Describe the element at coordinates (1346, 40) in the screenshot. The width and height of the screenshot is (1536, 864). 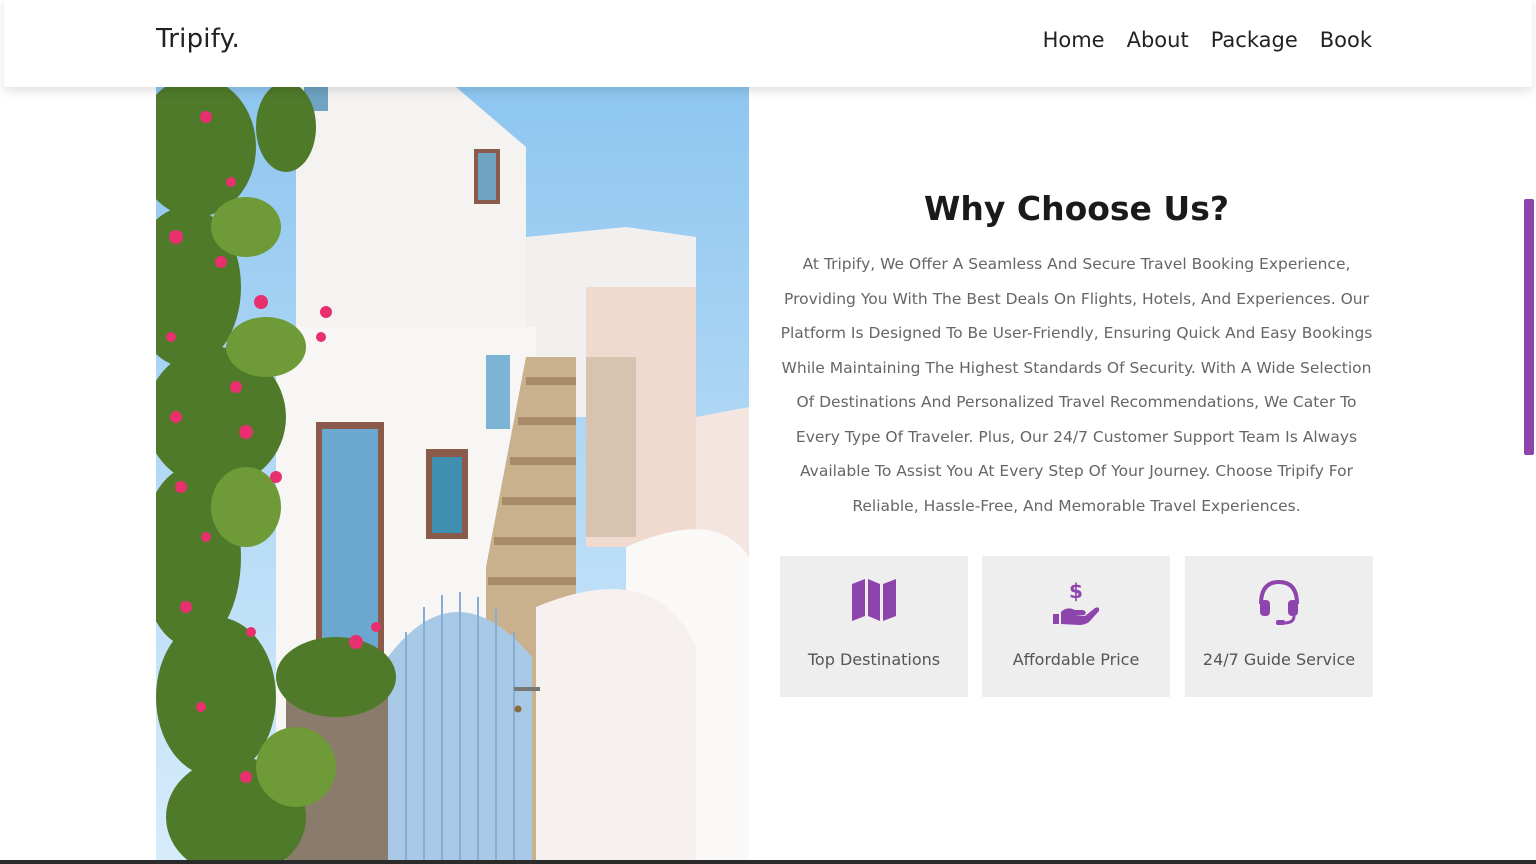
I see `nav-book: Book` at that location.